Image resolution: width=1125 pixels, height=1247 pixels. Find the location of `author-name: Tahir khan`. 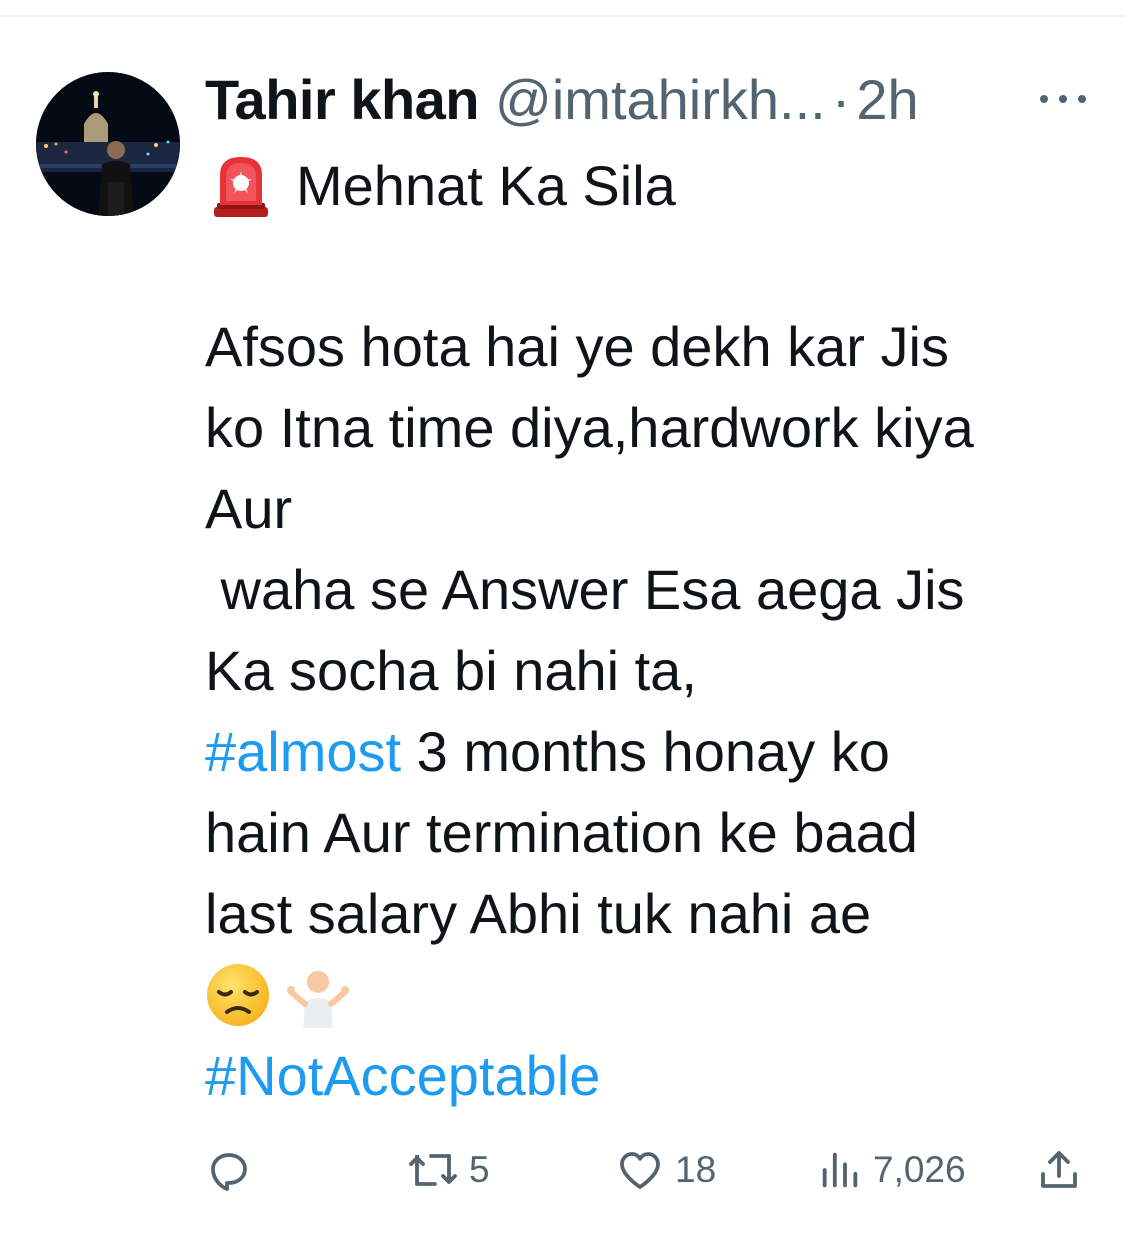

author-name: Tahir khan is located at coordinates (342, 100).